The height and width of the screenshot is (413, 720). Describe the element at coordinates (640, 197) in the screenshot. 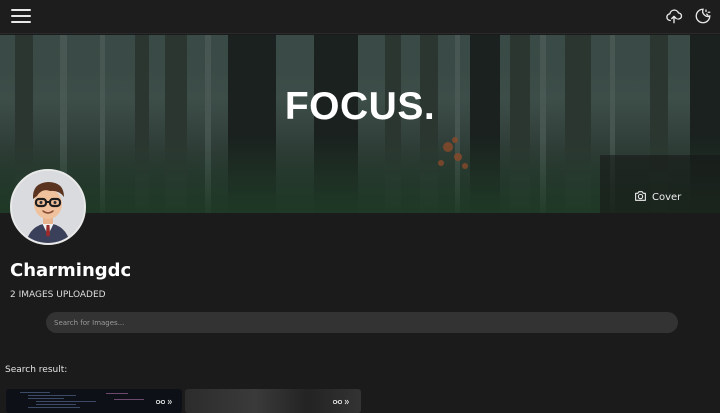

I see `camera-icon` at that location.